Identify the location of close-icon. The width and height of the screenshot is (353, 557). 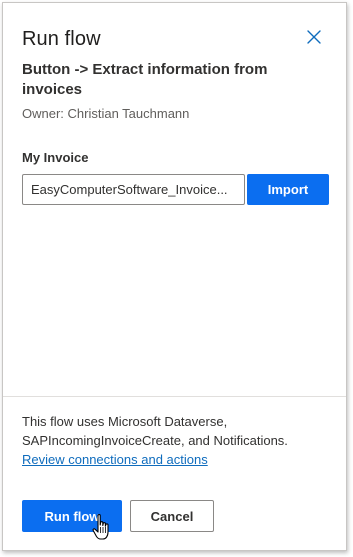
(314, 37).